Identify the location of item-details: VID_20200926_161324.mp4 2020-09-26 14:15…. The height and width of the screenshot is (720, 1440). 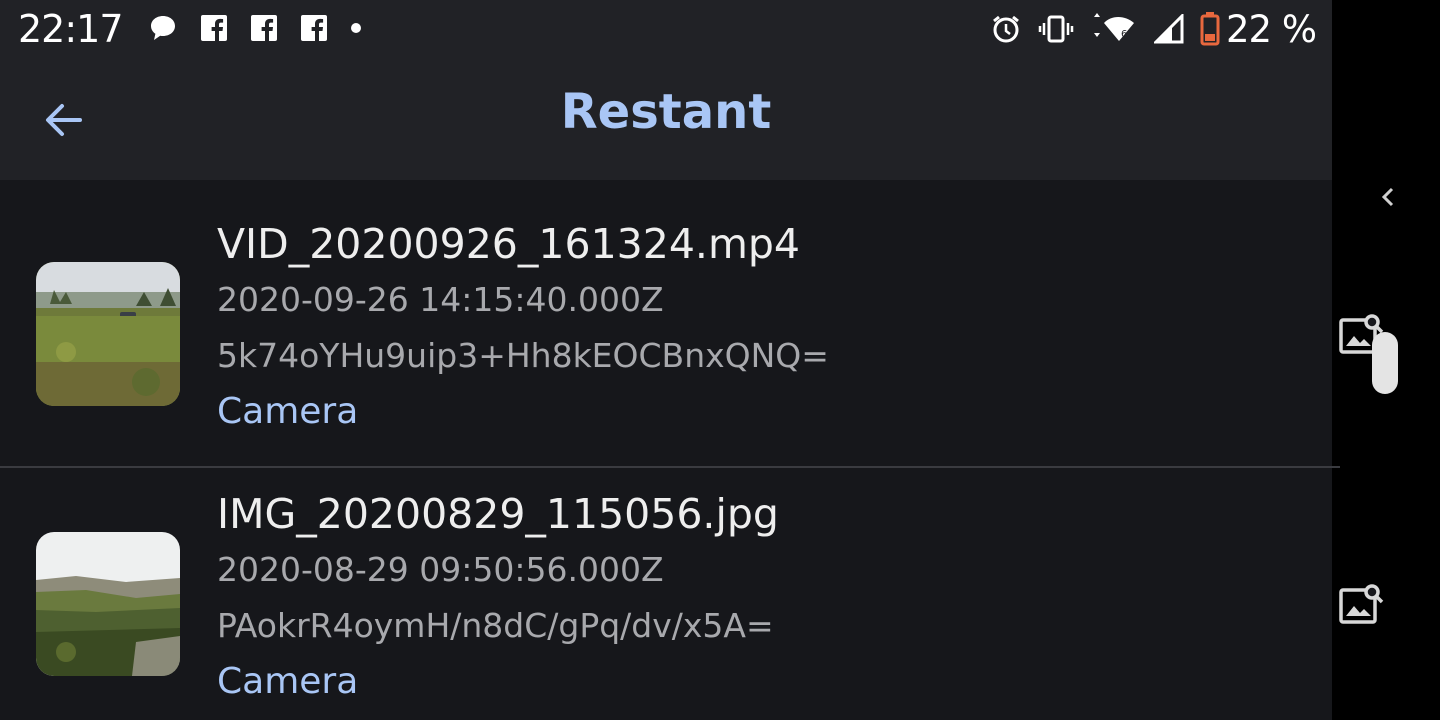
(523, 328).